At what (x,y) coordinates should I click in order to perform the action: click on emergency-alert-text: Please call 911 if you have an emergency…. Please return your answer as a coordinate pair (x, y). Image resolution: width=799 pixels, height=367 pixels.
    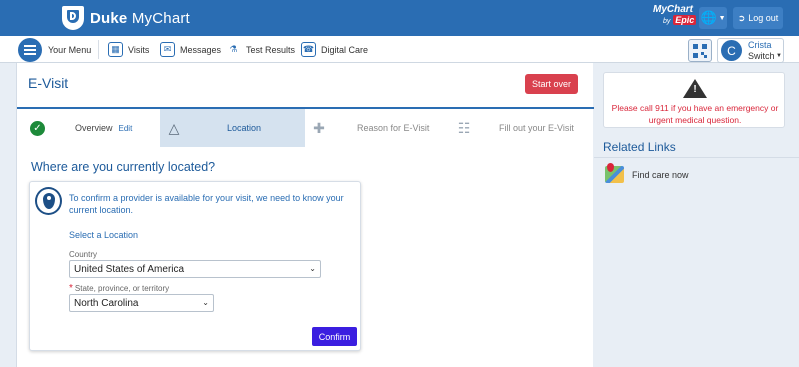
    Looking at the image, I should click on (695, 114).